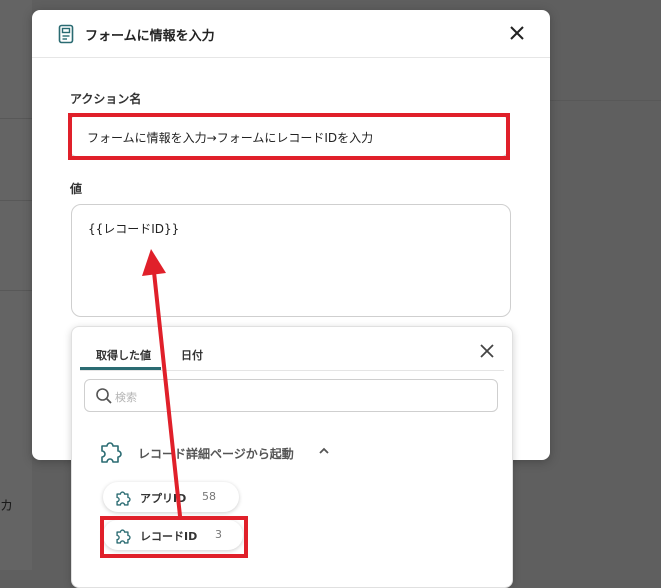 This screenshot has height=588, width=661. Describe the element at coordinates (120, 368) in the screenshot. I see `active-tab-indicator` at that location.